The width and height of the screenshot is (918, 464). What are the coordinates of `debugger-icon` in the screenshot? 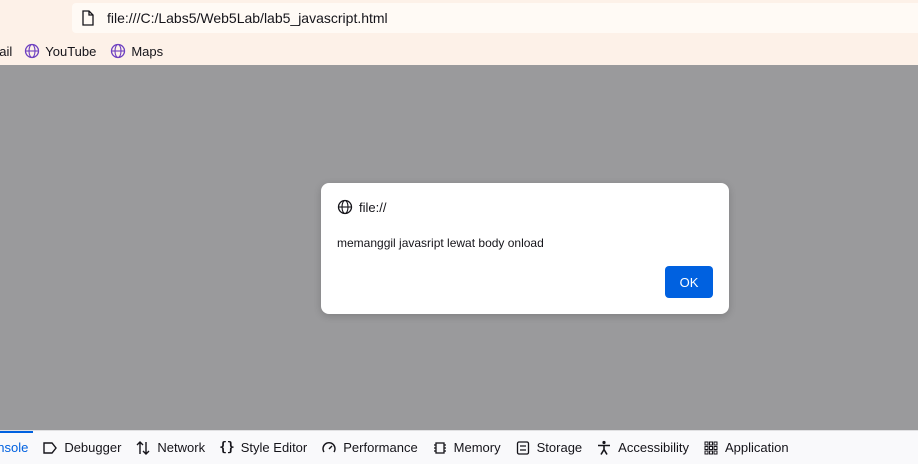 It's located at (50, 447).